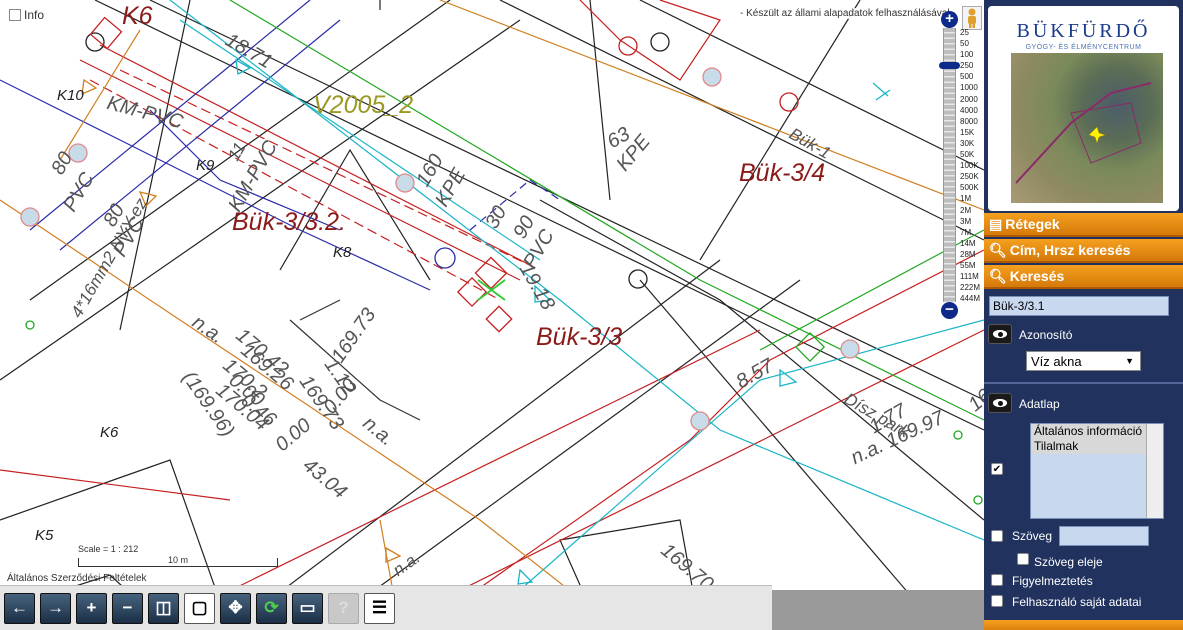 This screenshot has height=630, width=1183. I want to click on measure-button: ▭, so click(307, 608).